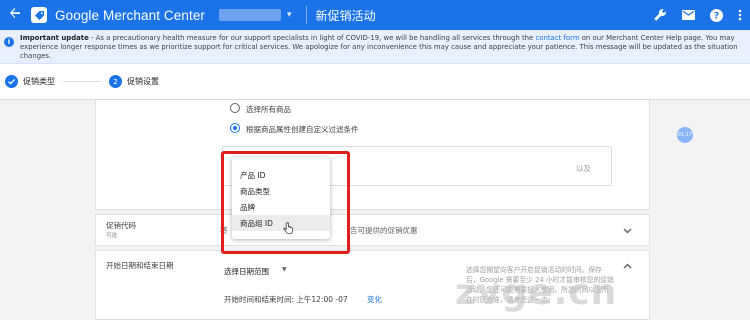 This screenshot has width=750, height=320. What do you see at coordinates (82, 81) in the screenshot?
I see `step-connector` at bounding box center [82, 81].